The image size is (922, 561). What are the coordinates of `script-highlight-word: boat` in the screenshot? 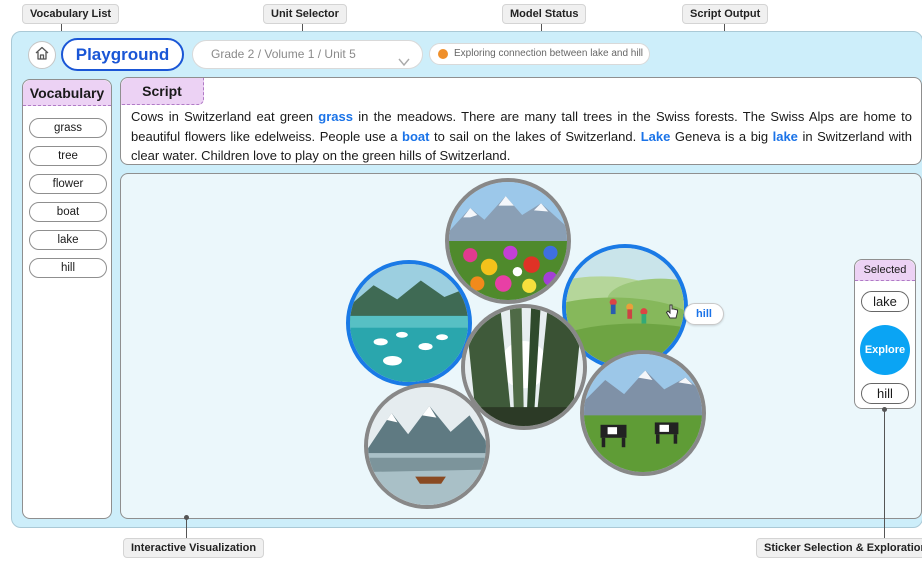 It's located at (416, 136).